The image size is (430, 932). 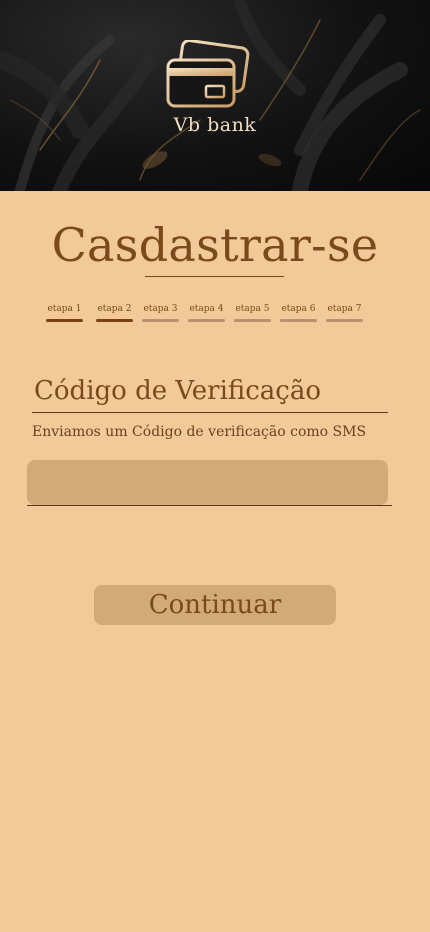 I want to click on step-2: etapa 2, so click(x=114, y=313).